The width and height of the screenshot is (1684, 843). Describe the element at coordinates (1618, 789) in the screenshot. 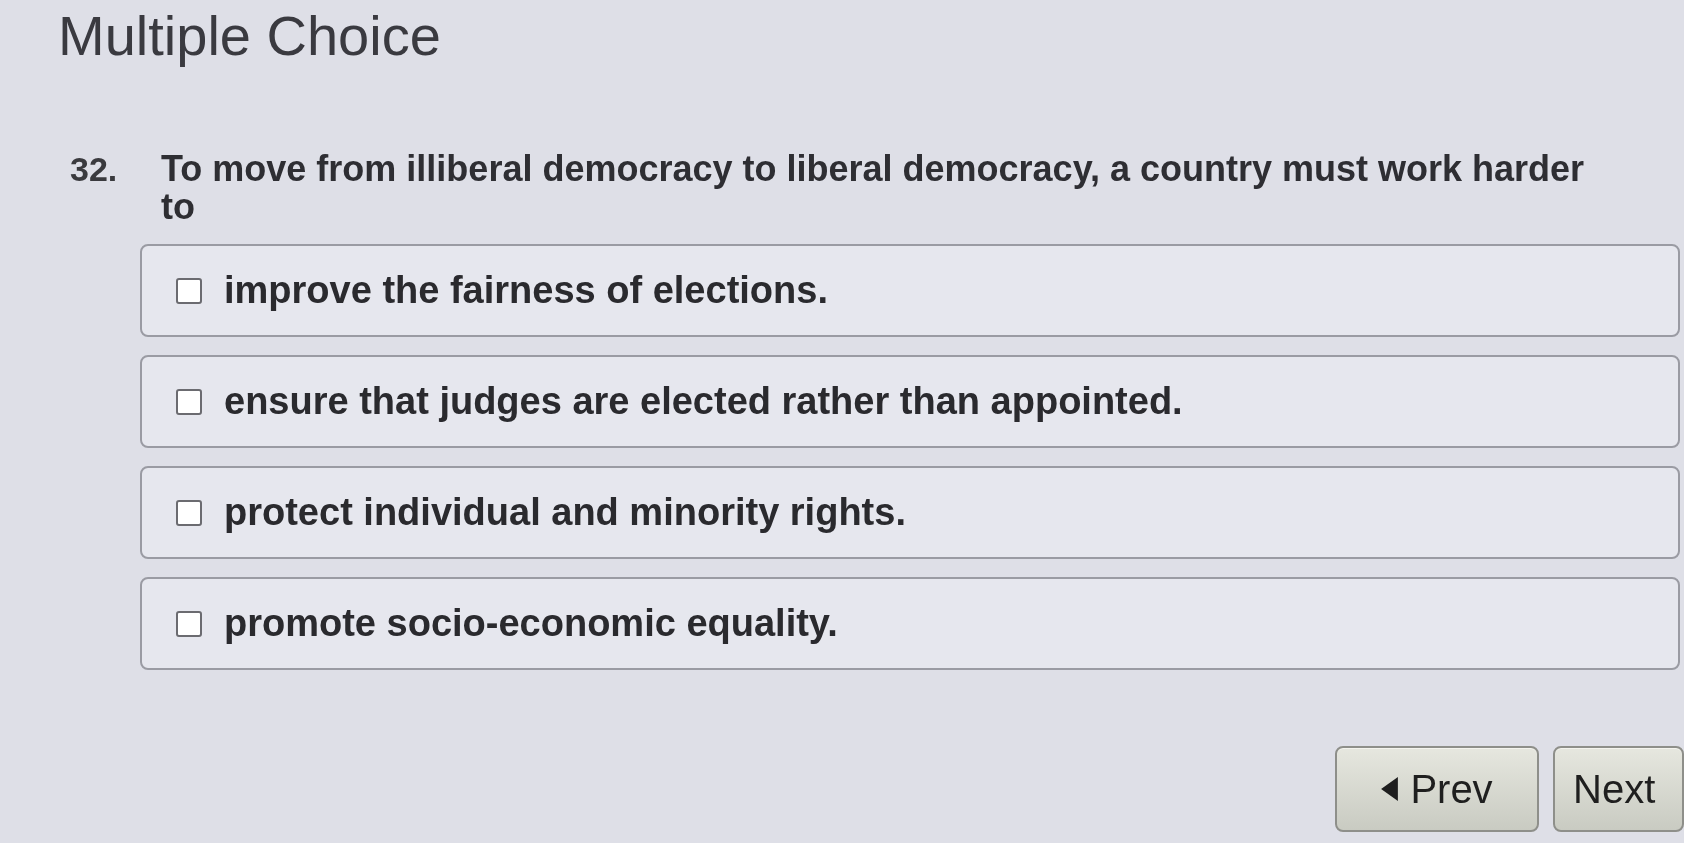

I see `next-button: Next` at that location.